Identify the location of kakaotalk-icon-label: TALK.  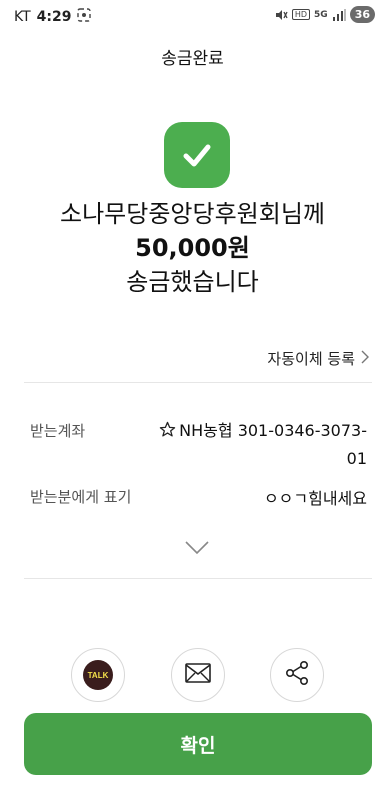
(98, 675).